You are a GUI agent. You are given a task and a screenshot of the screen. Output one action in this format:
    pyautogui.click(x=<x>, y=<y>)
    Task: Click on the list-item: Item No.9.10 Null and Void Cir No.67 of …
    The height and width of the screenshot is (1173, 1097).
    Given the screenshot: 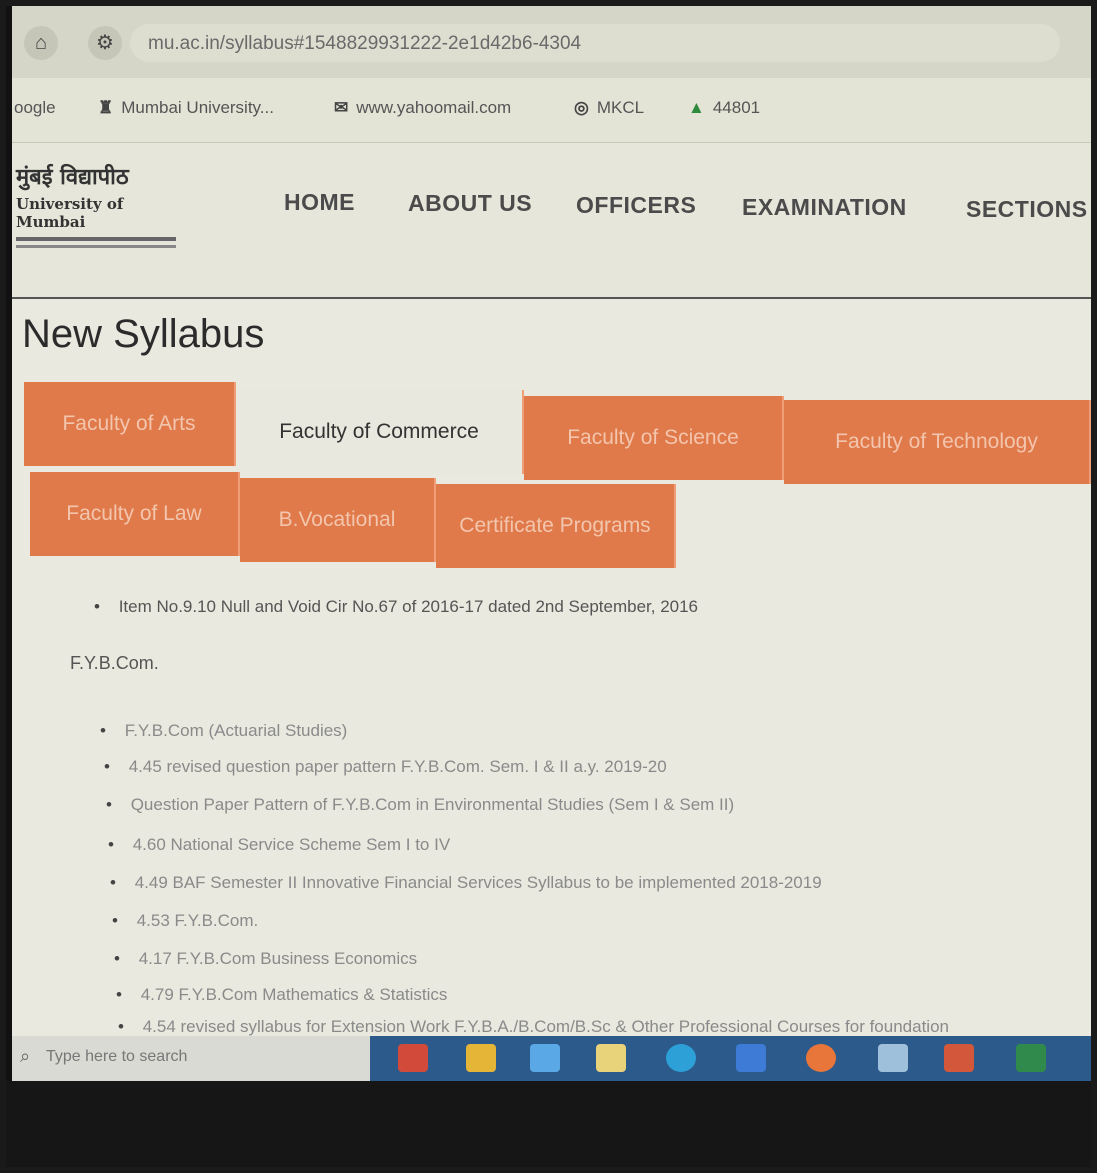 What is the action you would take?
    pyautogui.click(x=396, y=607)
    